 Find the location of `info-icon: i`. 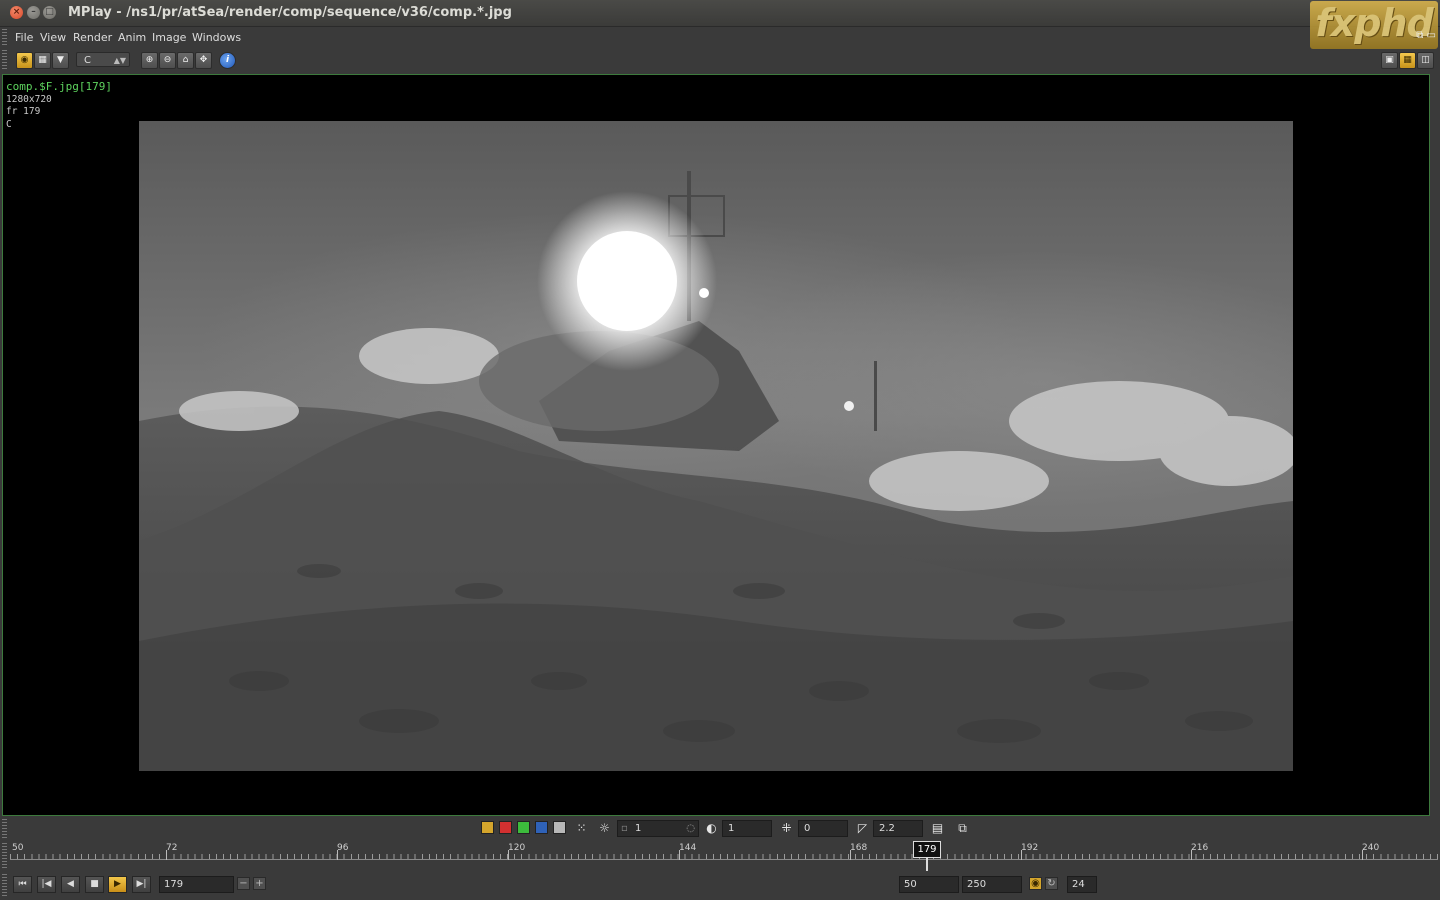

info-icon: i is located at coordinates (227, 60).